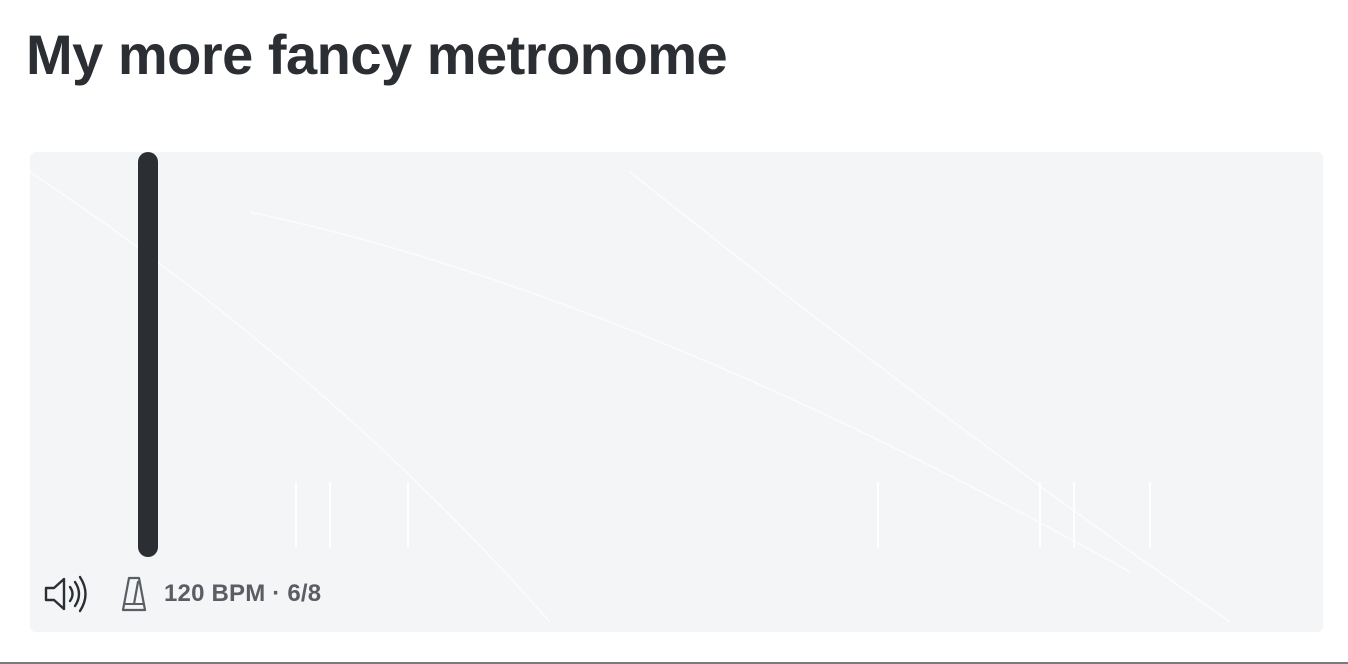 This screenshot has width=1348, height=664. I want to click on metronome-pendulum, so click(148, 354).